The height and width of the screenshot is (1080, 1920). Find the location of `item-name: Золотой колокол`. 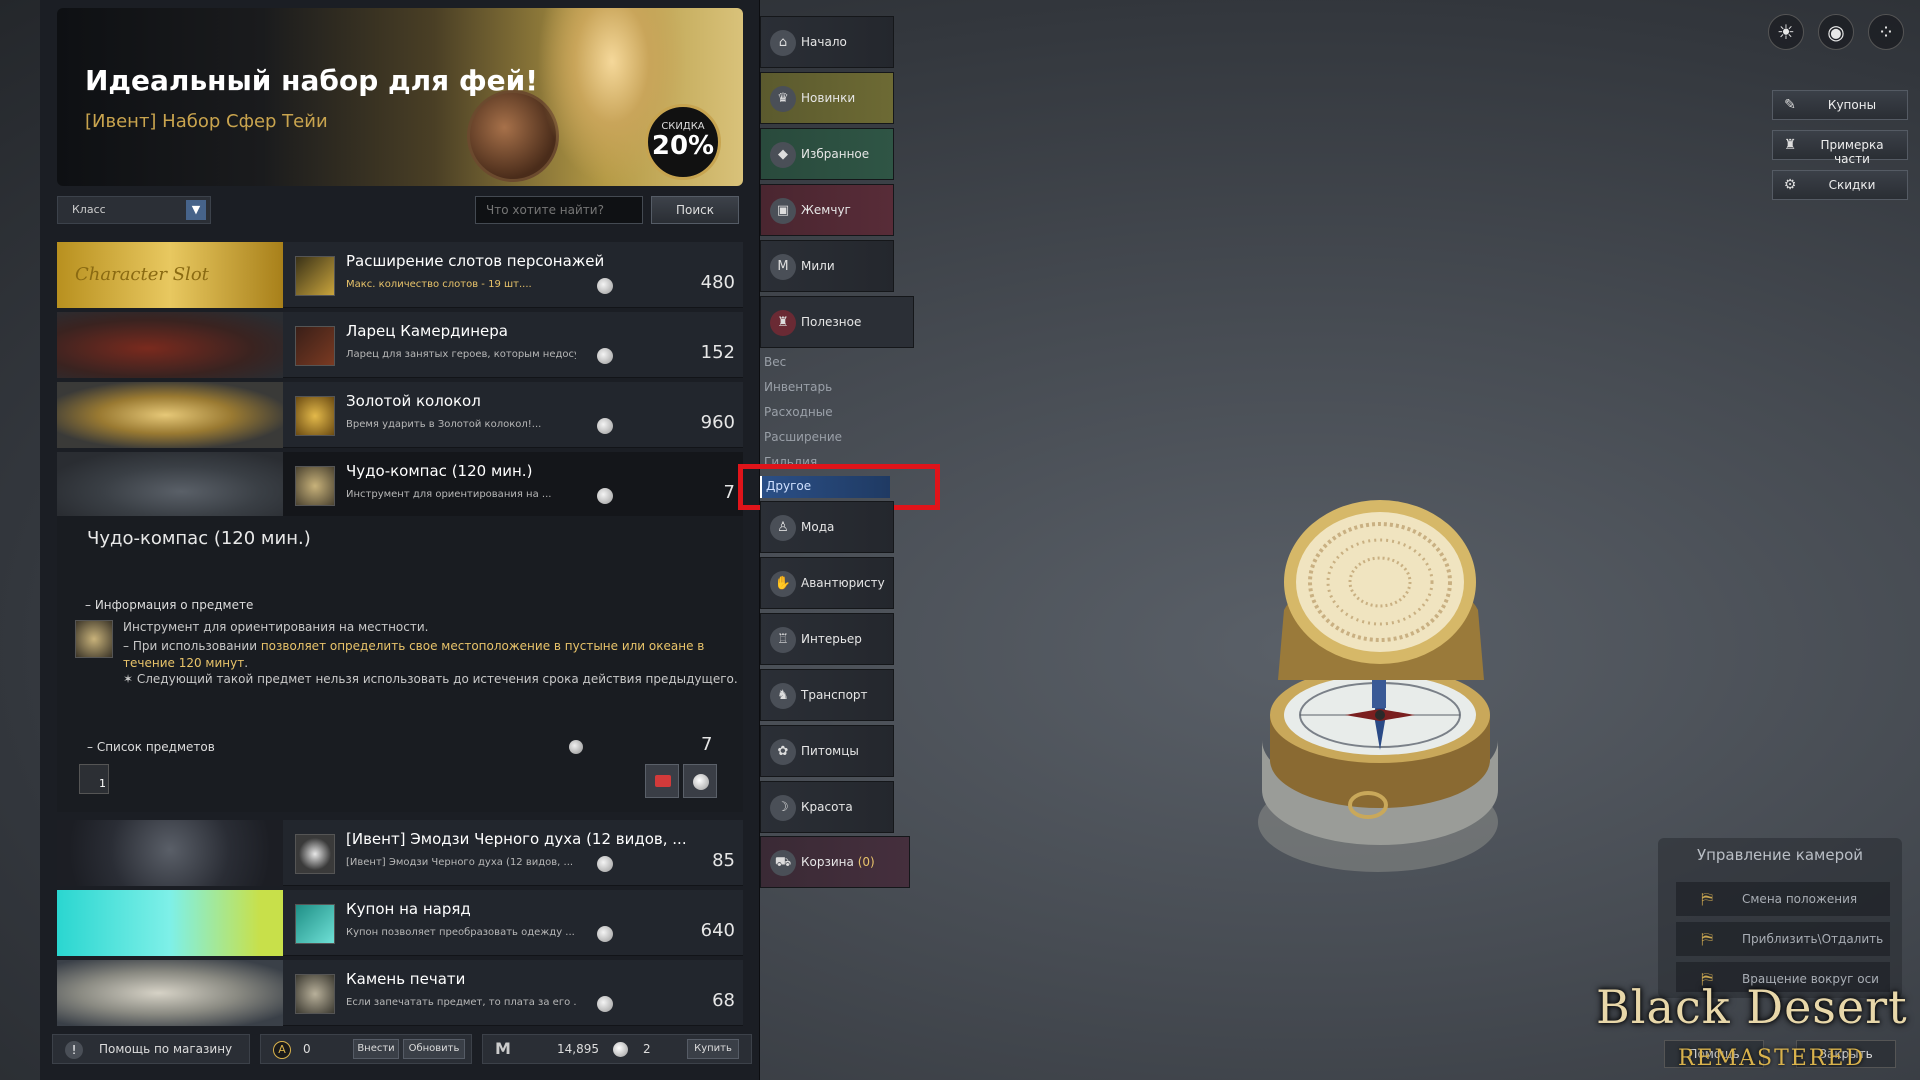

item-name: Золотой колокол is located at coordinates (413, 401).